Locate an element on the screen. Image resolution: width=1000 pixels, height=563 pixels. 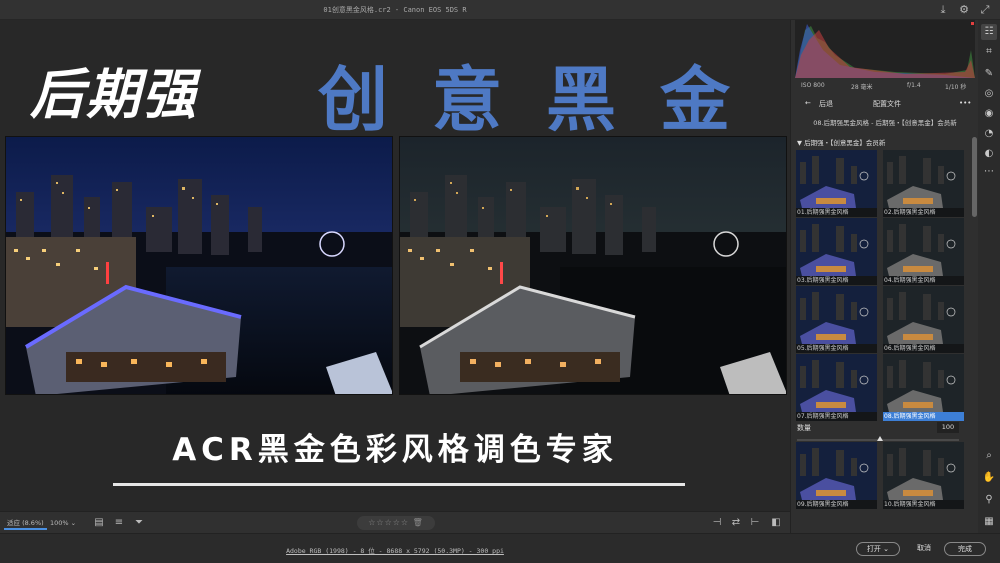
back-button: 后退 is located at coordinates (826, 104).